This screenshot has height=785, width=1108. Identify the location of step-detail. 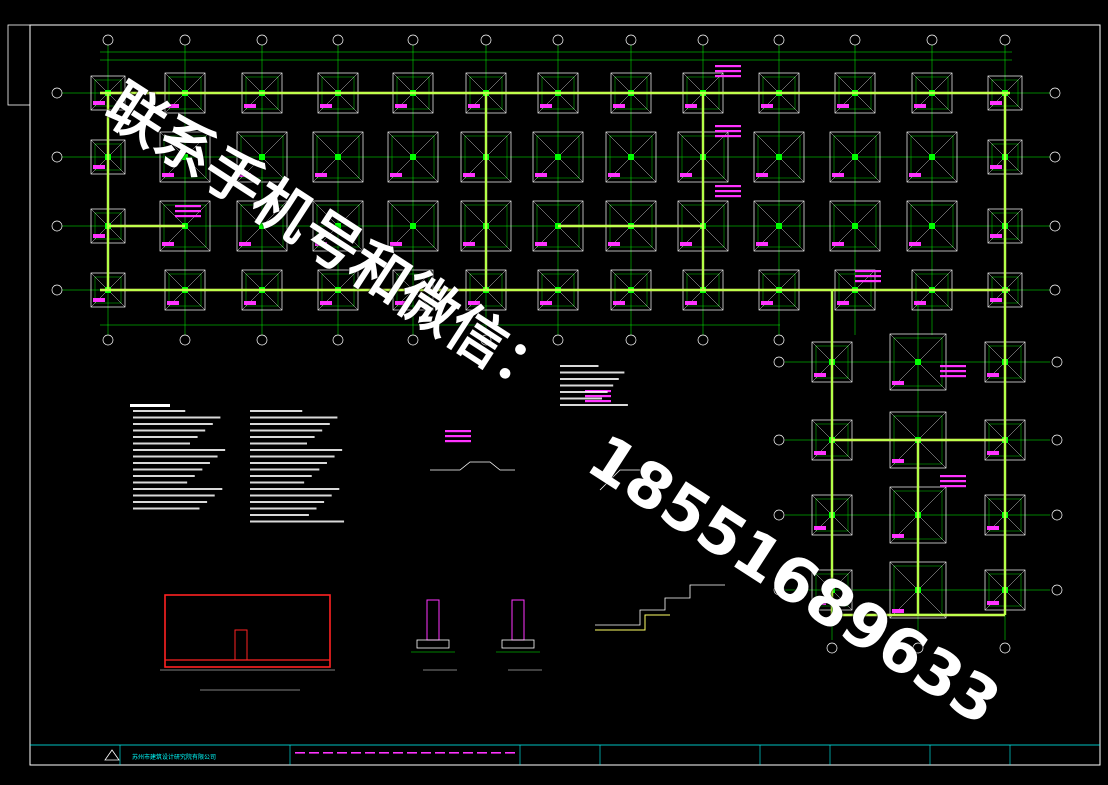
(660, 605).